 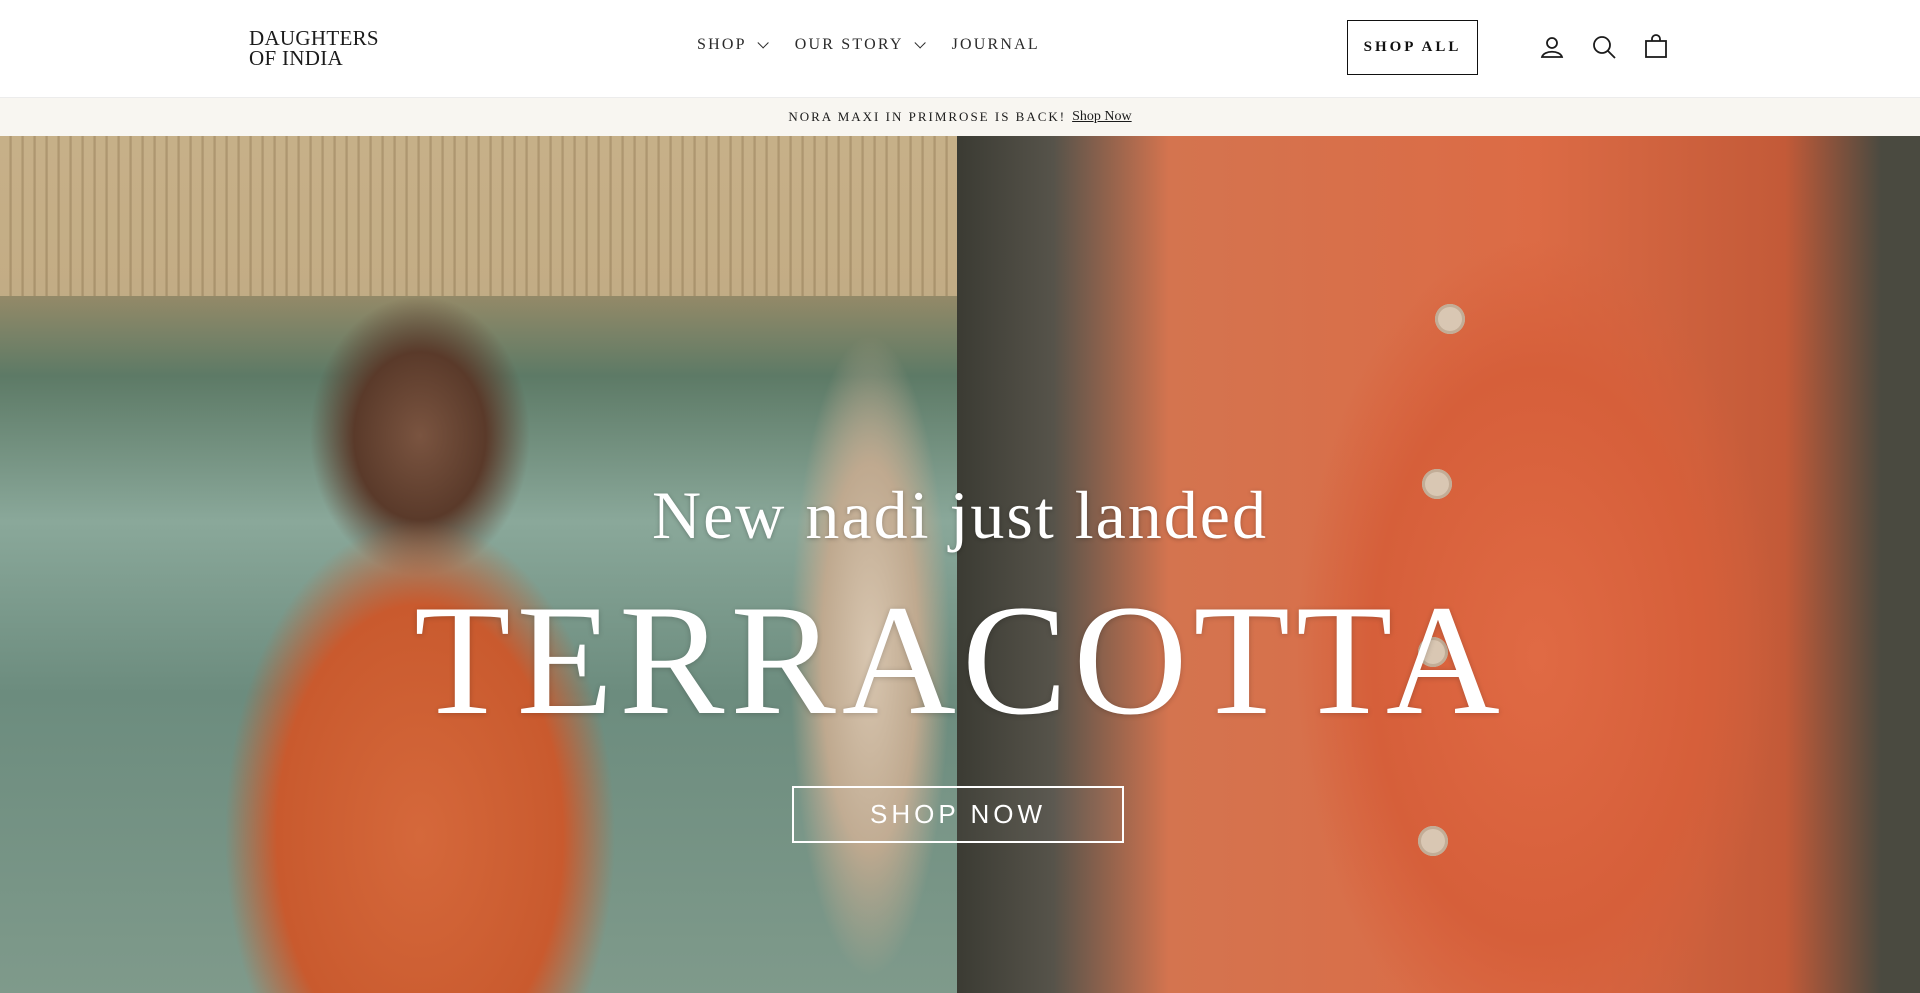 I want to click on nav-item-journal: JOURNAL, so click(x=996, y=45).